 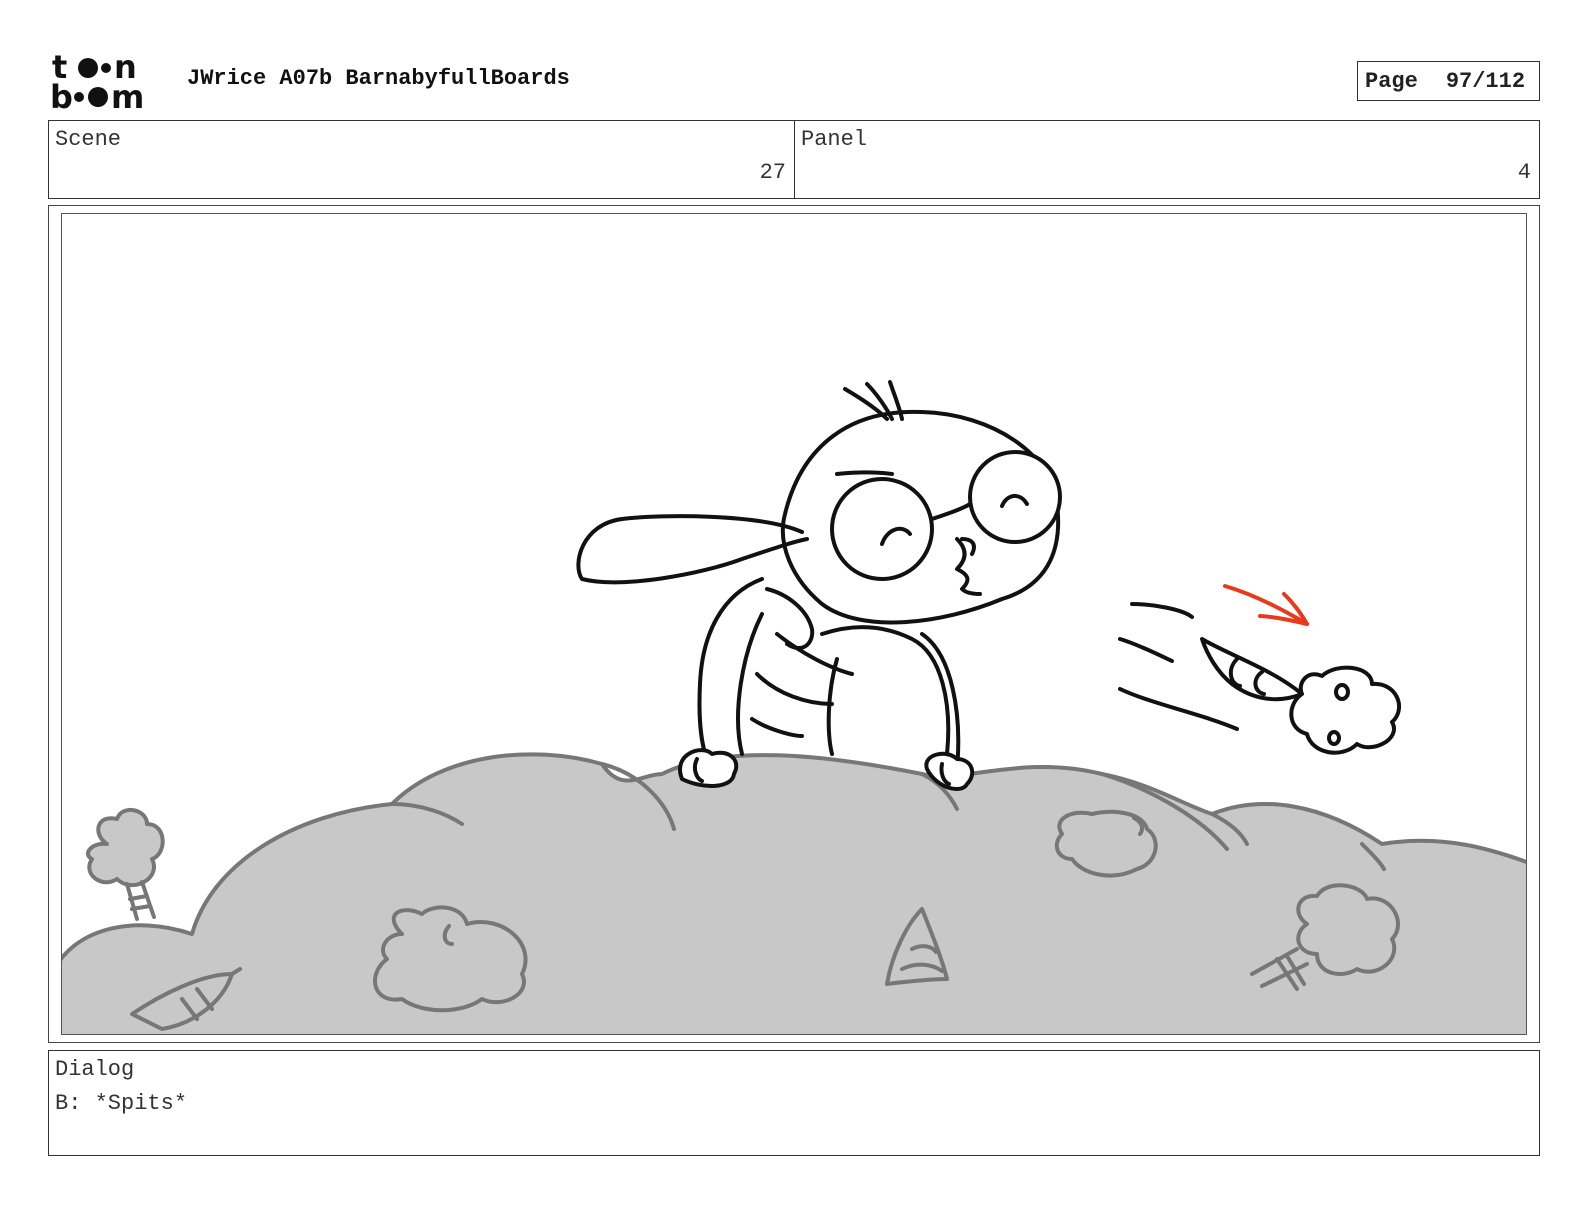 I want to click on panel-cell: Panel 4, so click(x=1167, y=159).